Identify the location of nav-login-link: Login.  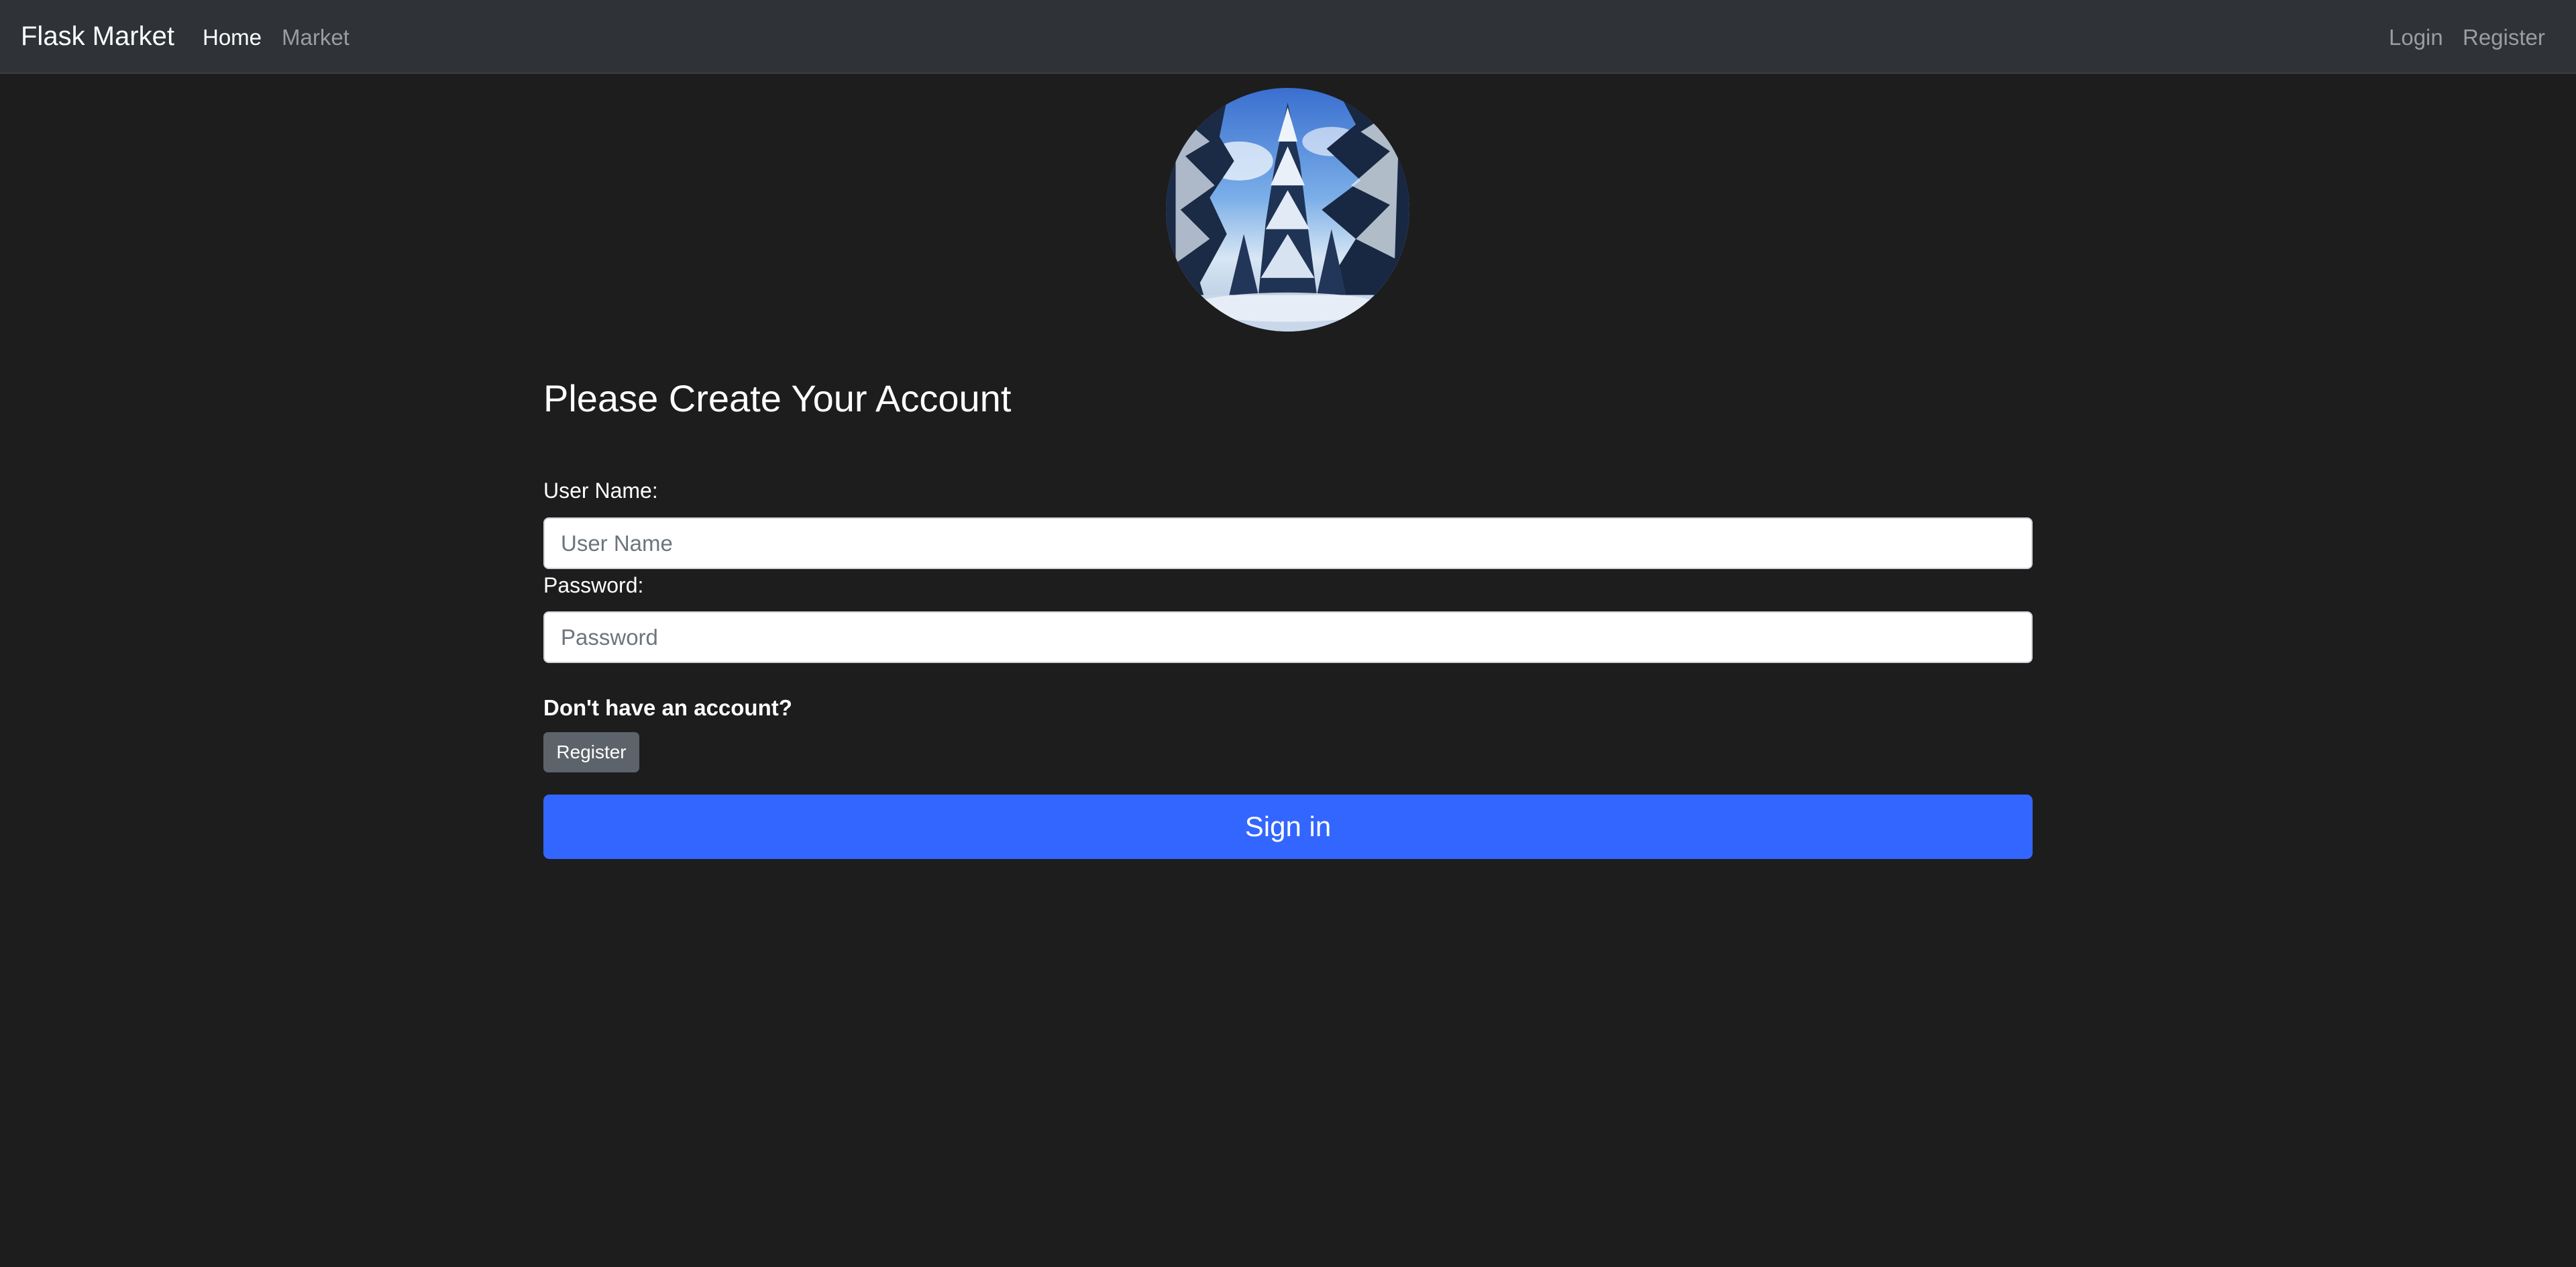
(2416, 37).